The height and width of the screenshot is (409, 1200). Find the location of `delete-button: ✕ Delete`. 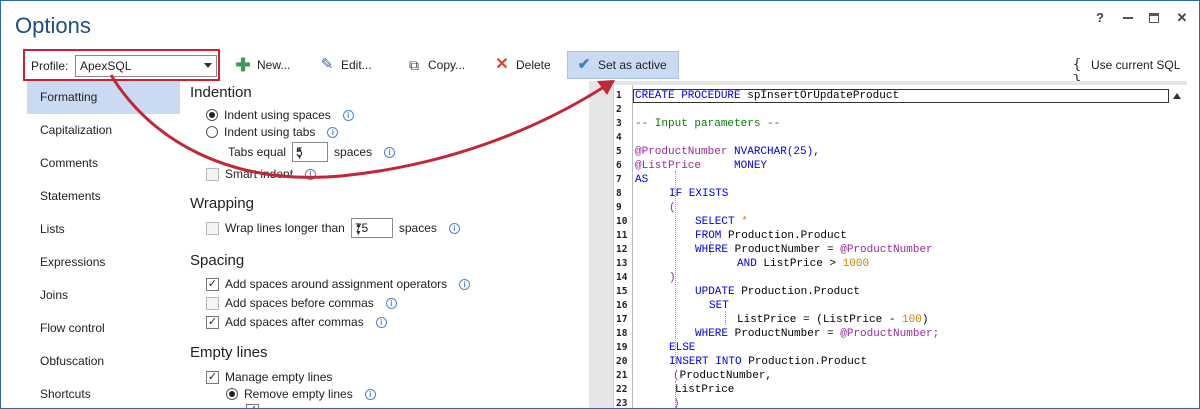

delete-button: ✕ Delete is located at coordinates (522, 65).